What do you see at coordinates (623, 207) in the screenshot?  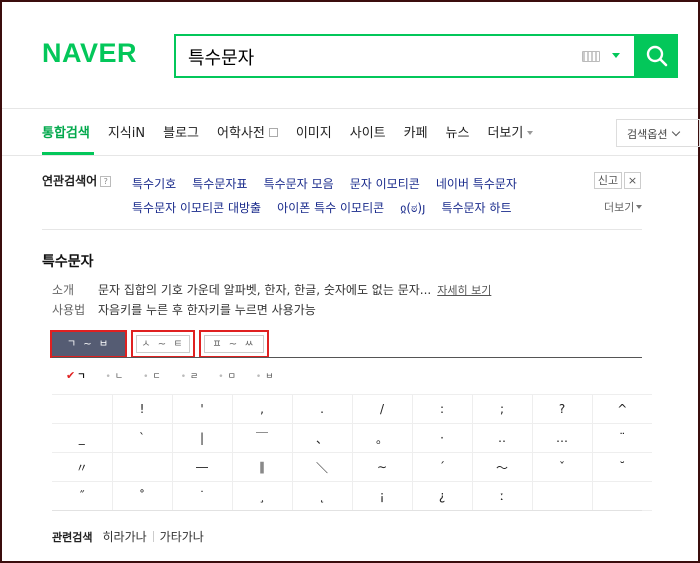 I see `related-more-button: 더보기` at bounding box center [623, 207].